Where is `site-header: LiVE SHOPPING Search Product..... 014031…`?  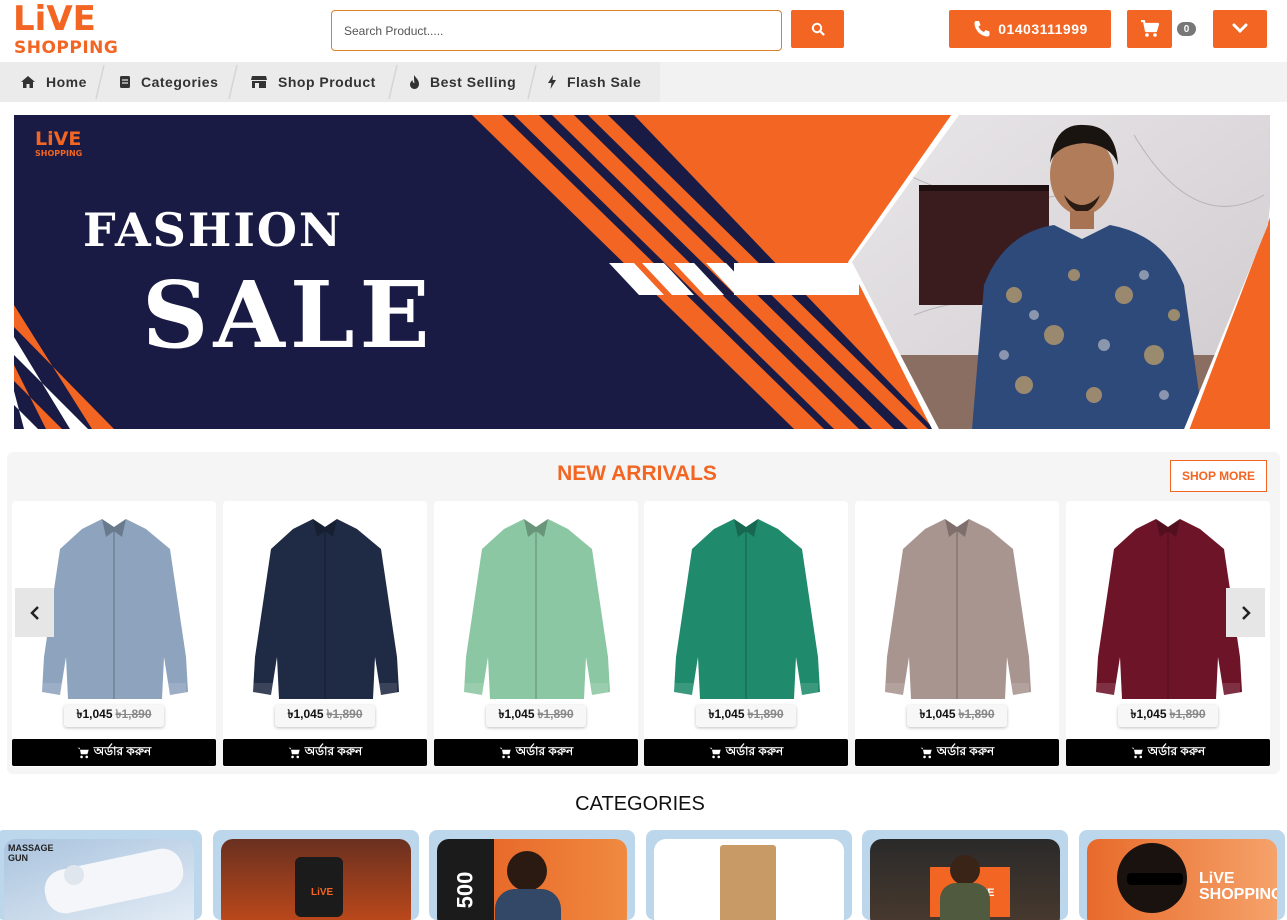 site-header: LiVE SHOPPING Search Product..... 014031… is located at coordinates (643, 31).